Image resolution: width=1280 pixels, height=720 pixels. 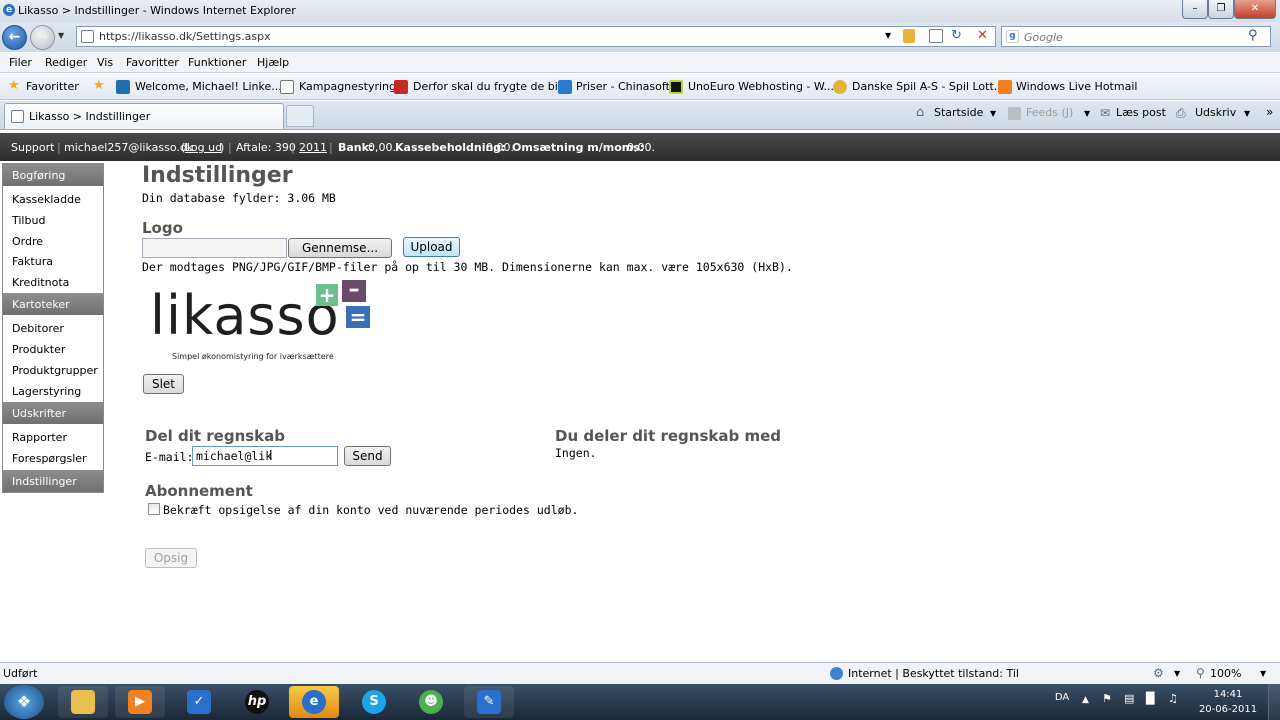 What do you see at coordinates (1228, 709) in the screenshot?
I see `clock-date: 20-06-2011` at bounding box center [1228, 709].